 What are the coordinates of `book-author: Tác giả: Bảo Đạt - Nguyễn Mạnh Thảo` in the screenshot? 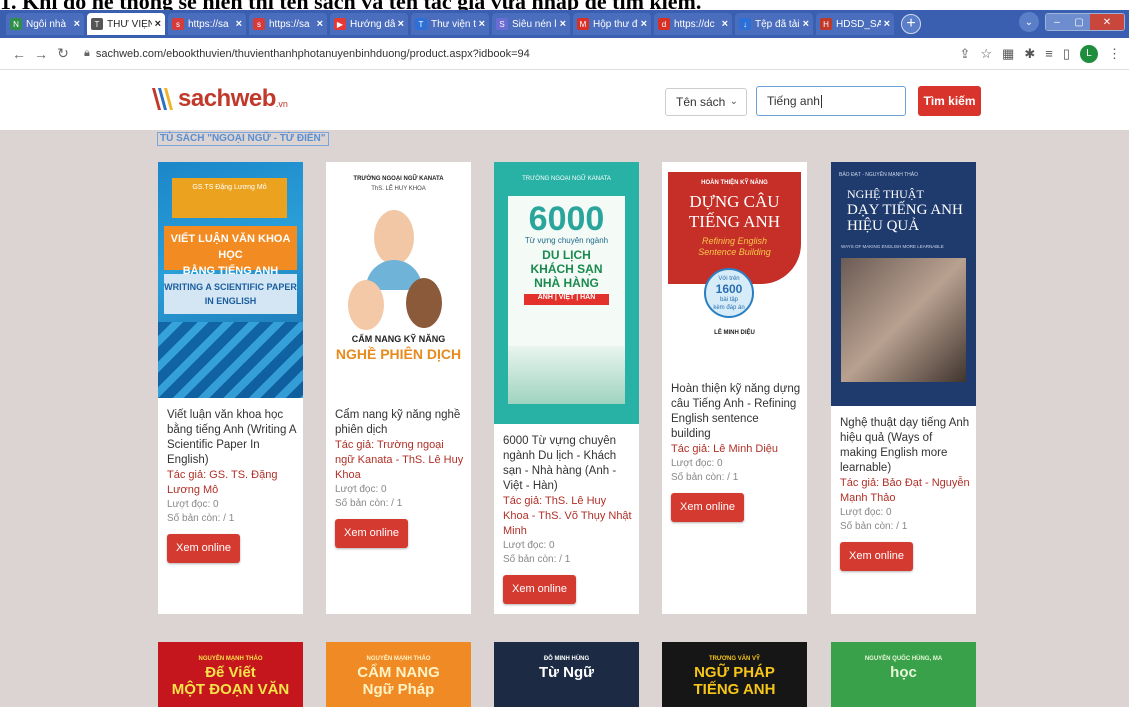 It's located at (905, 490).